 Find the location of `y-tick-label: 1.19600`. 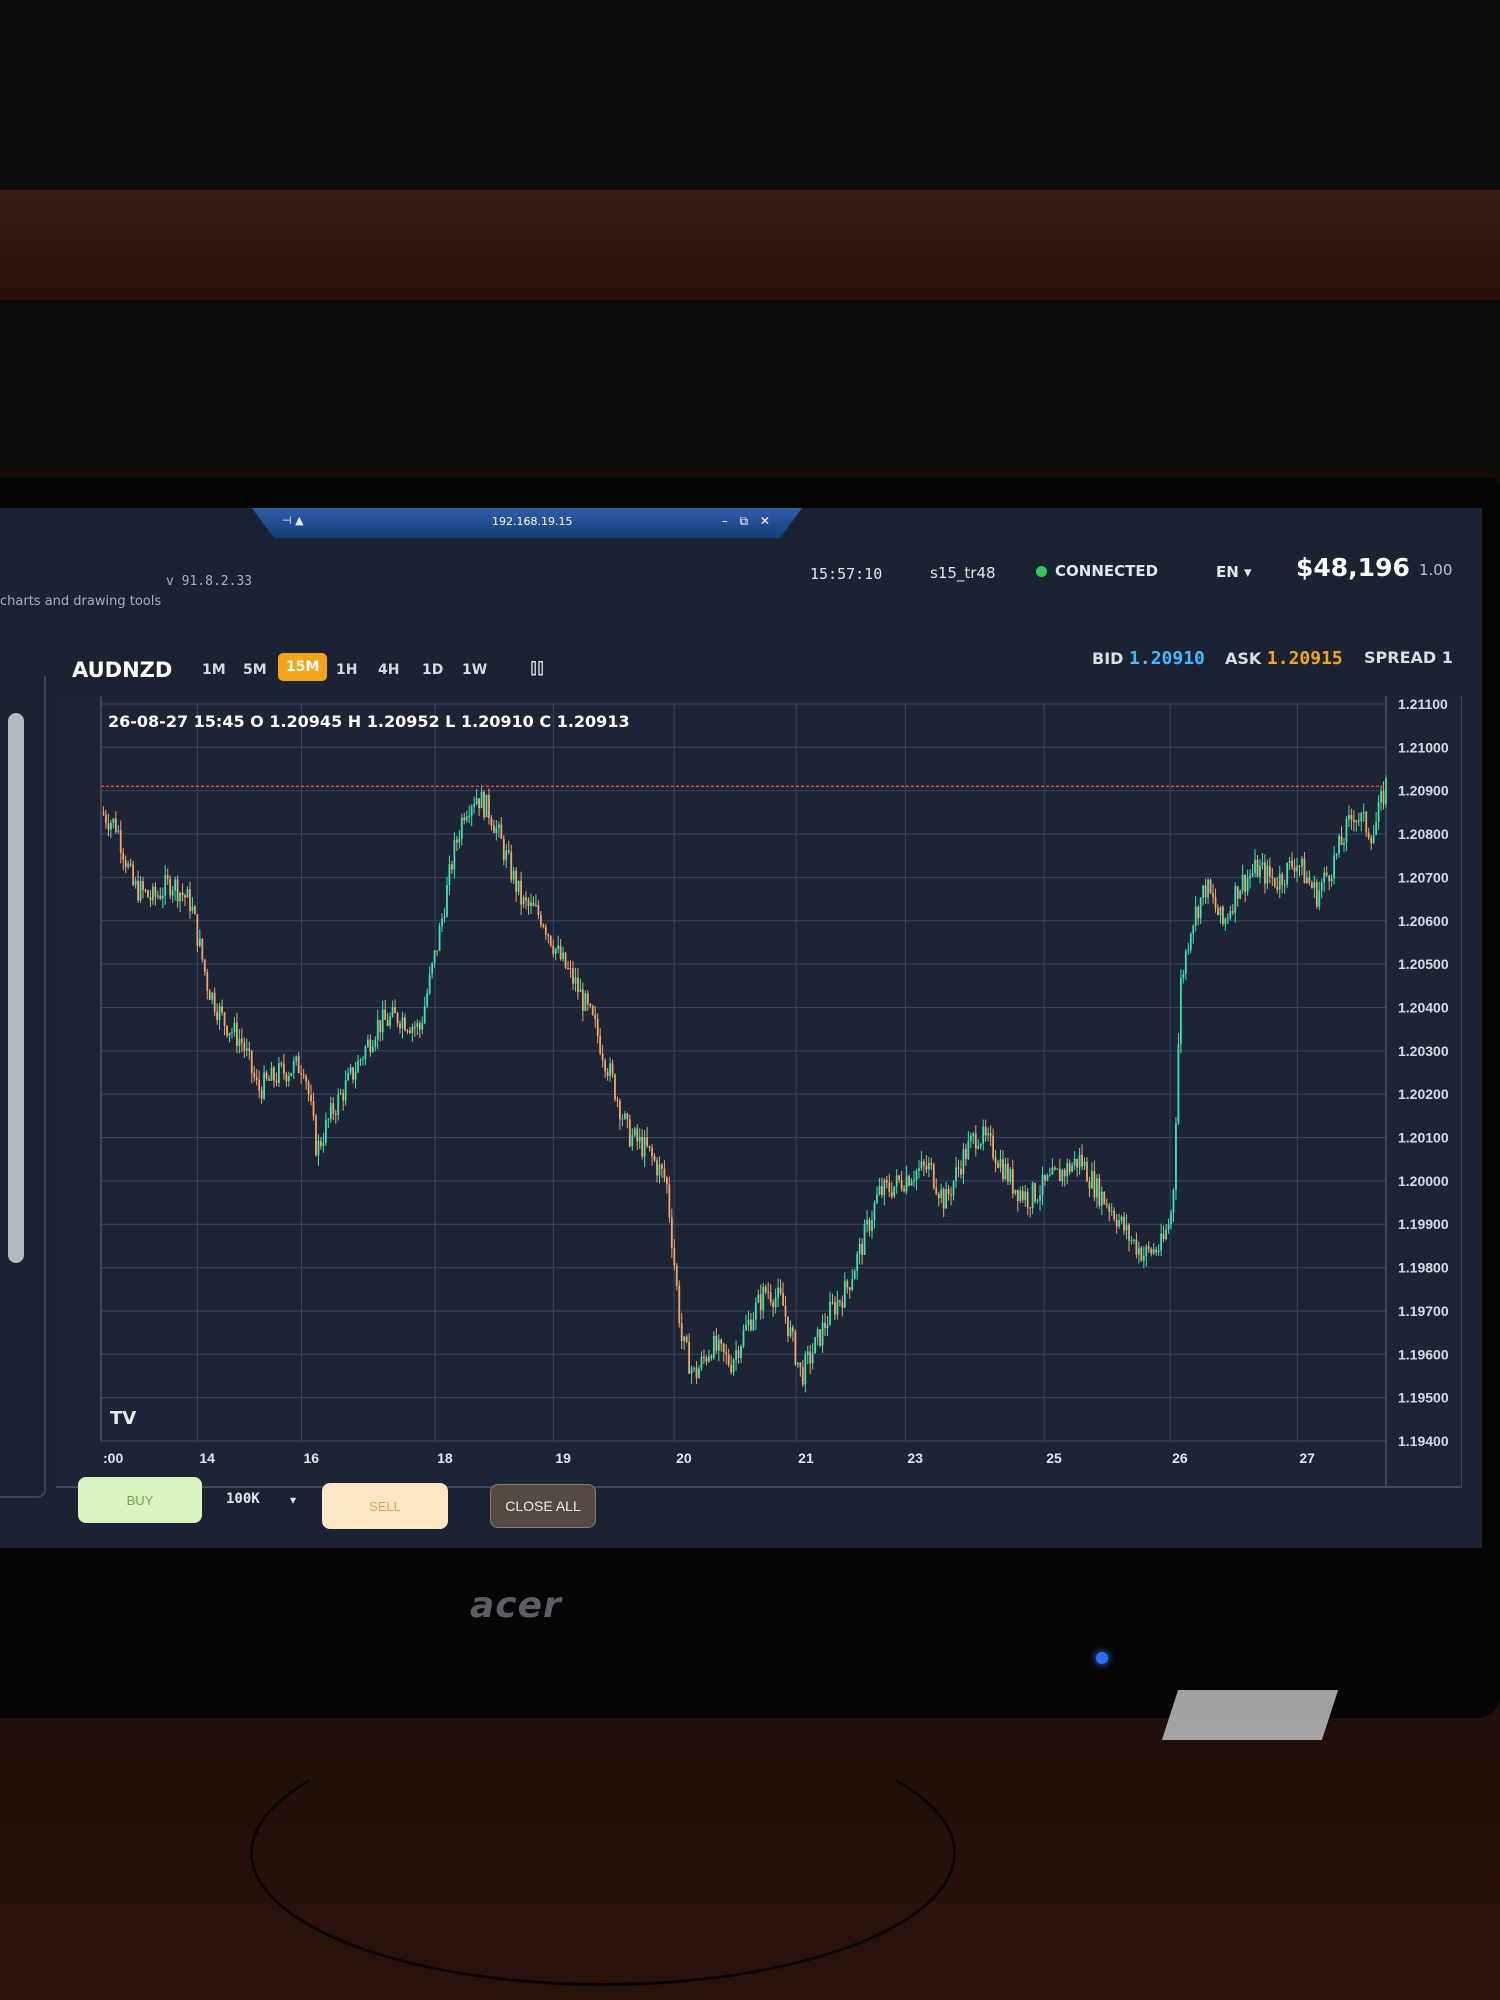

y-tick-label: 1.19600 is located at coordinates (1423, 1354).